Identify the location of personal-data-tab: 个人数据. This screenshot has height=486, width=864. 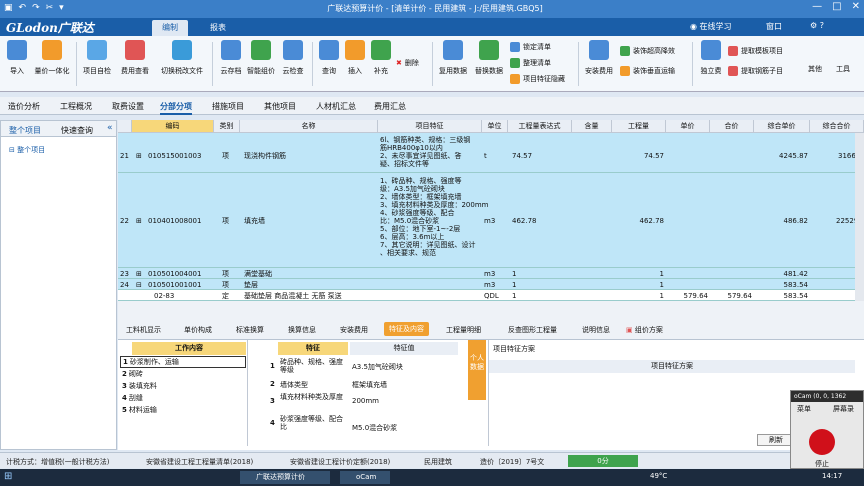
(477, 370).